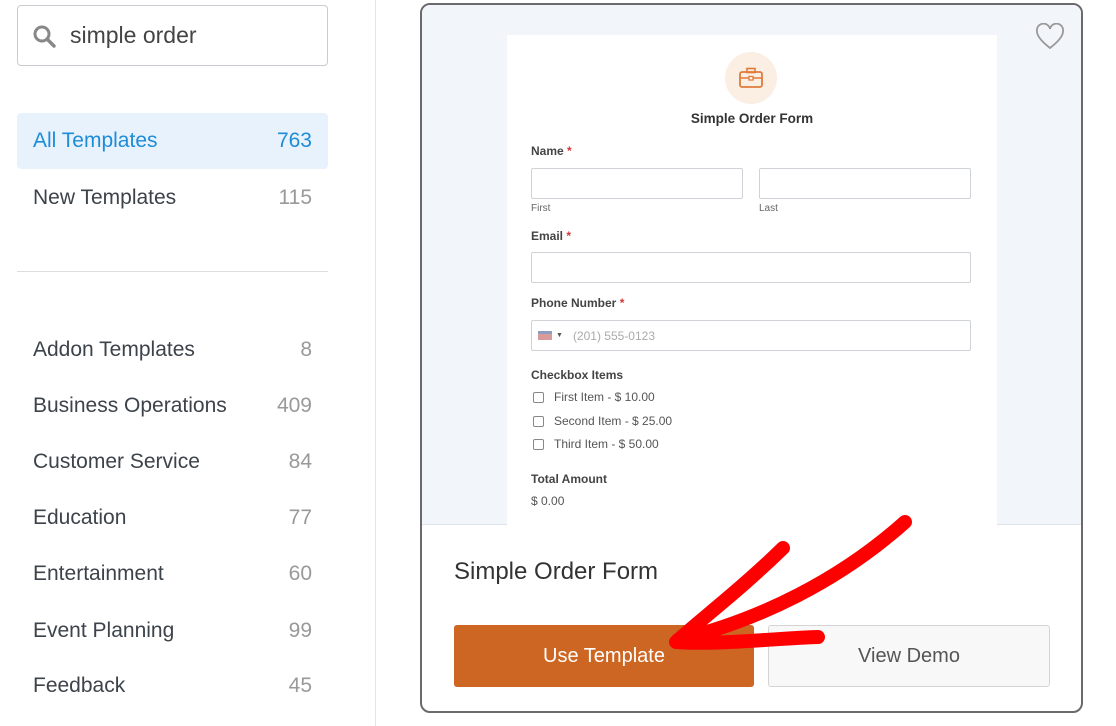  I want to click on category-label: Customer Service, so click(116, 461).